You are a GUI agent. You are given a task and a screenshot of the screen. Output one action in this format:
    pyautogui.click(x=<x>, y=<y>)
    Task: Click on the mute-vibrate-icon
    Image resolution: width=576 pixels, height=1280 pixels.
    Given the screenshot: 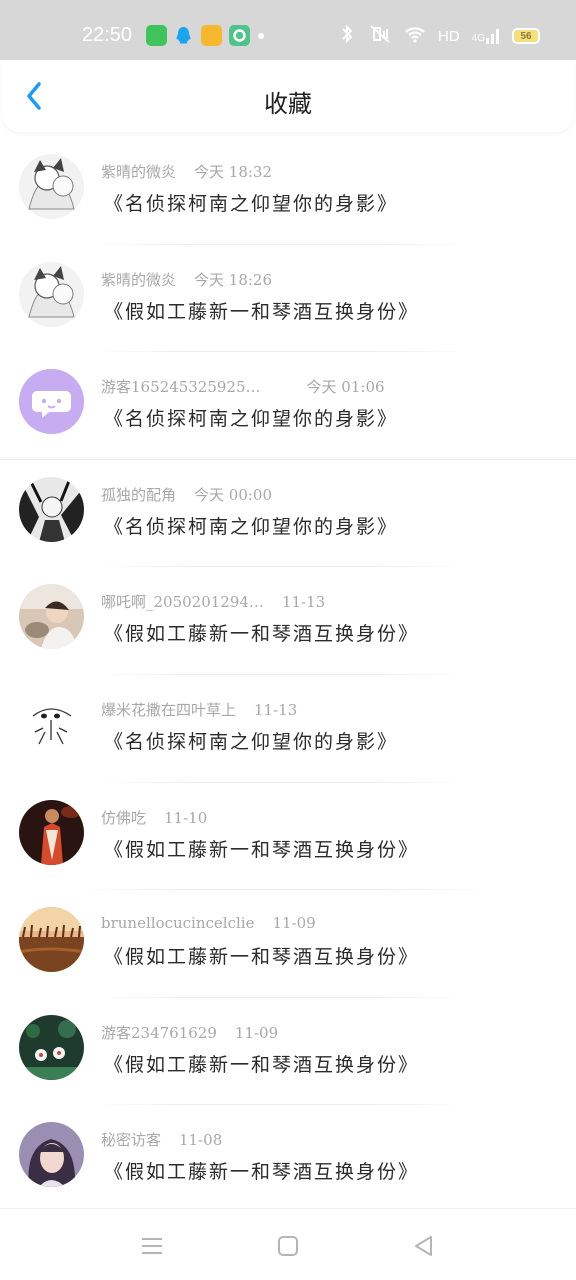 What is the action you would take?
    pyautogui.click(x=380, y=36)
    